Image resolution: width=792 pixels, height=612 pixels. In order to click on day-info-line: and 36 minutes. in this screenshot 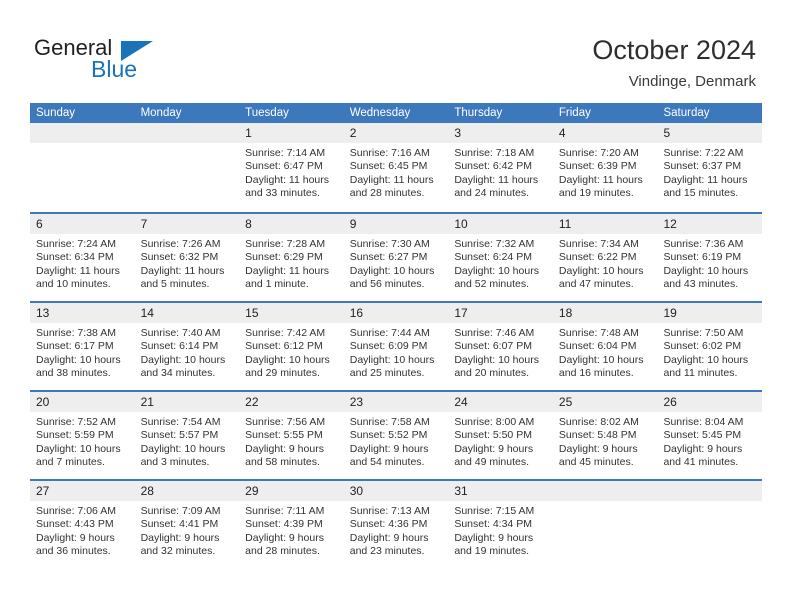, I will do `click(73, 551)`.